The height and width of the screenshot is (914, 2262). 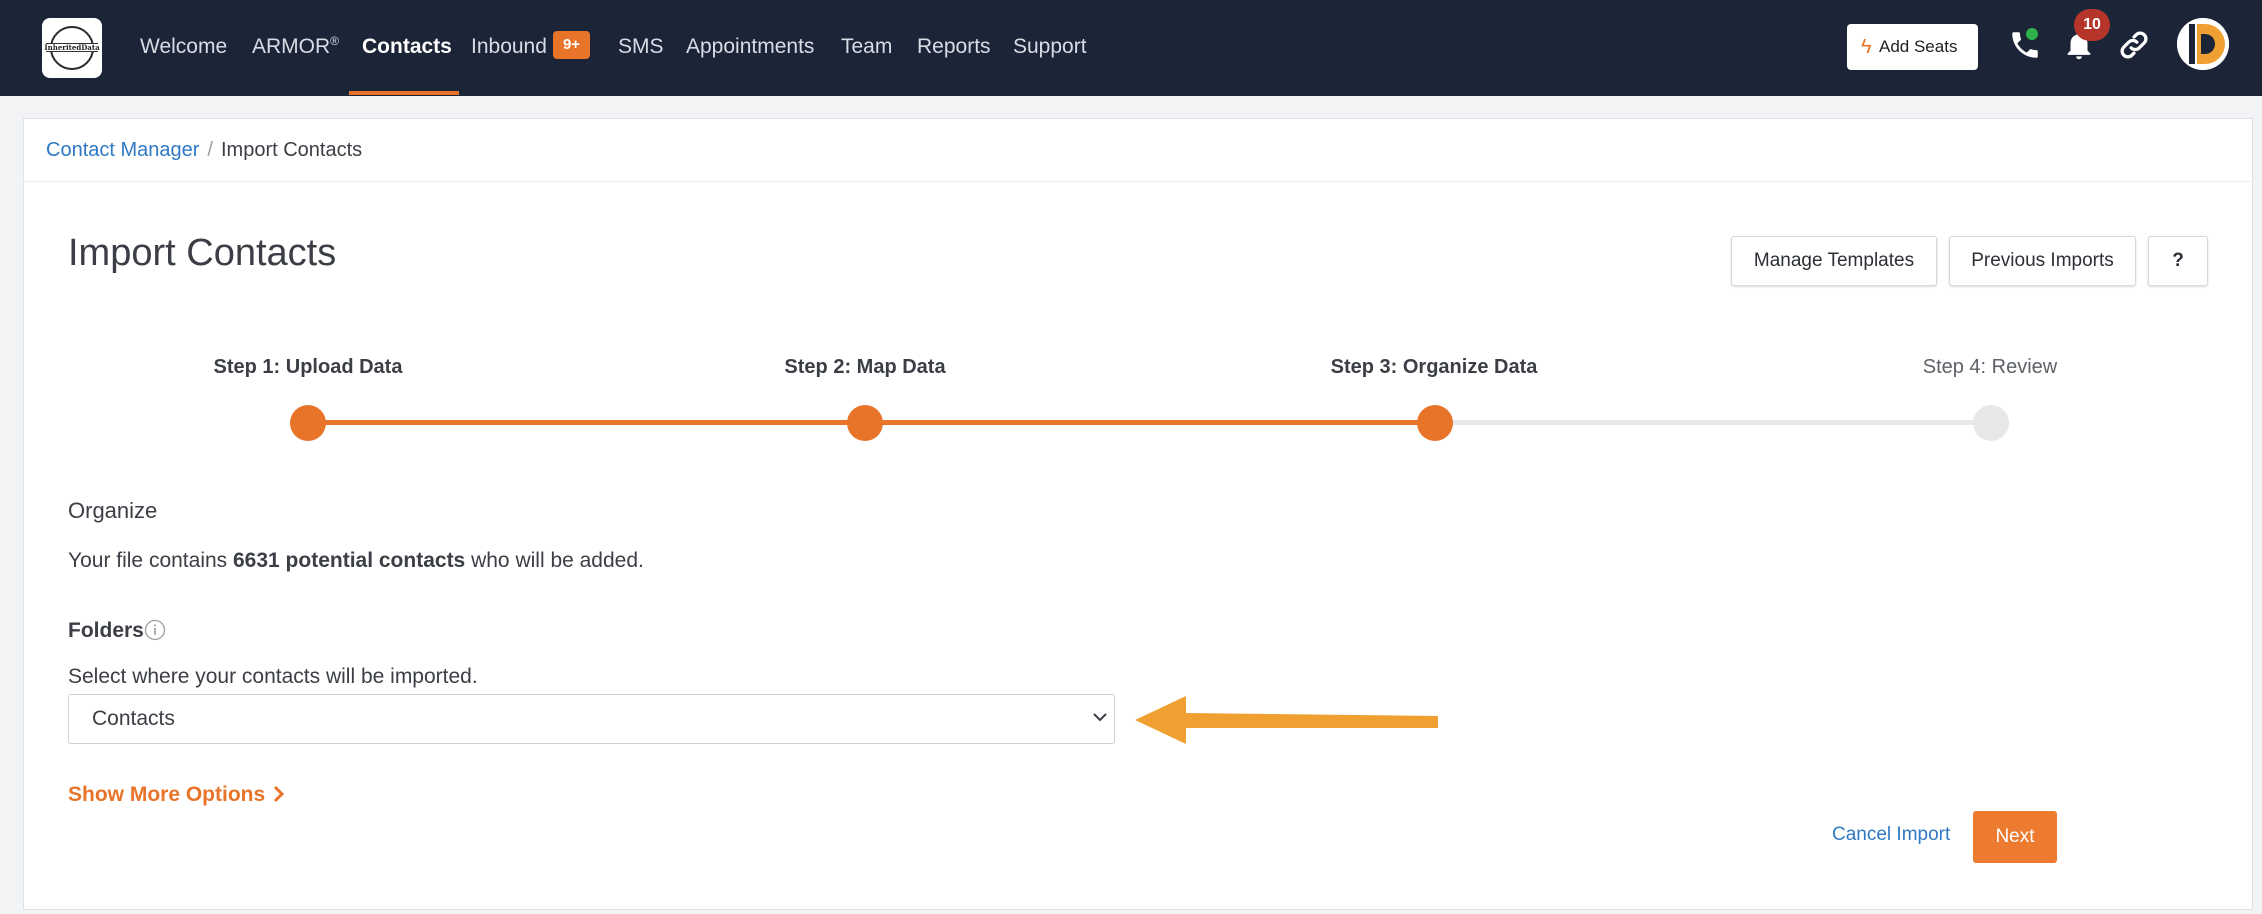 What do you see at coordinates (1991, 423) in the screenshot?
I see `step-4-marker` at bounding box center [1991, 423].